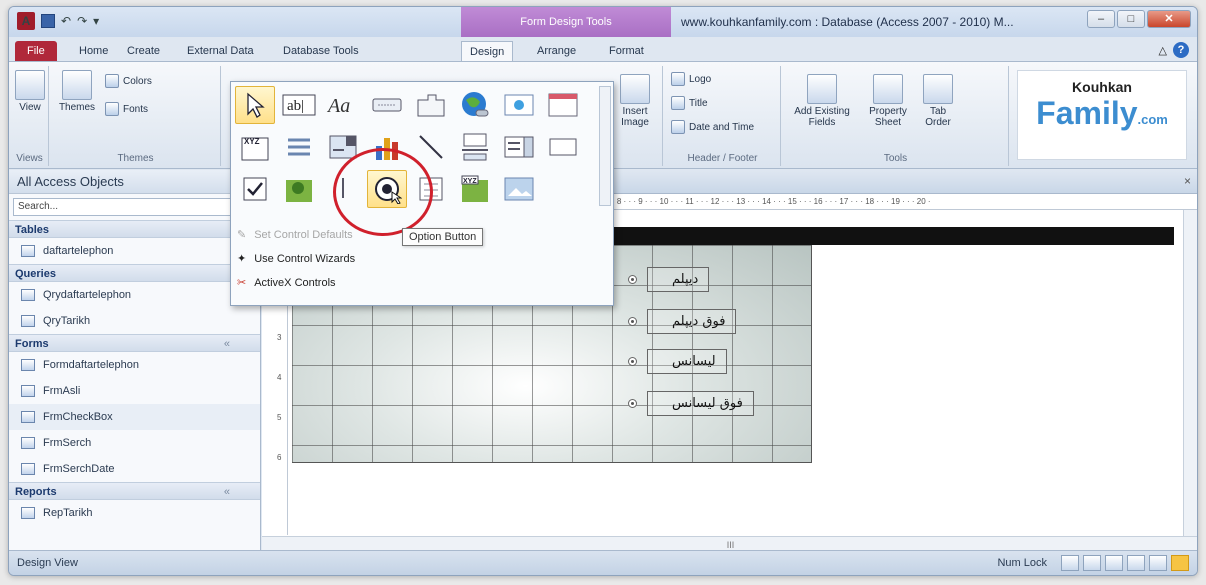 The width and height of the screenshot is (1206, 585). I want to click on page-break-icon, so click(299, 147).